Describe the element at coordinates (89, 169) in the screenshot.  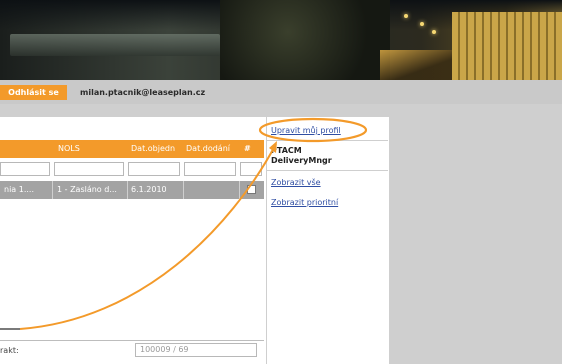
I see `filter-input-nols` at that location.